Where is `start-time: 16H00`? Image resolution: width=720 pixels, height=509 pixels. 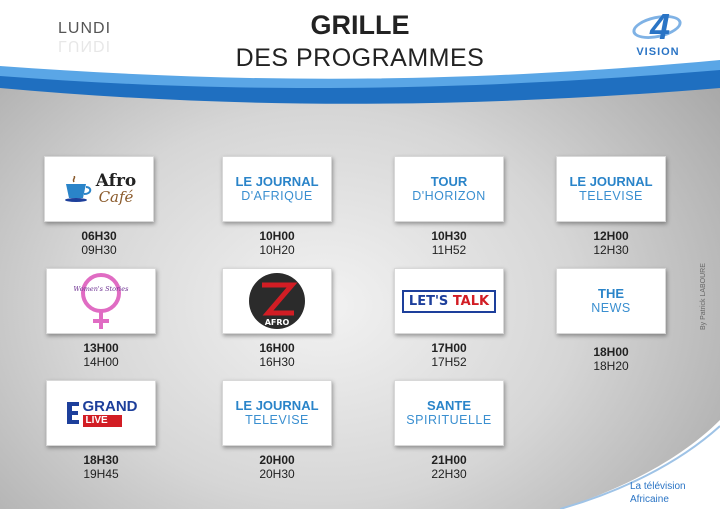
start-time: 16H00 is located at coordinates (277, 348).